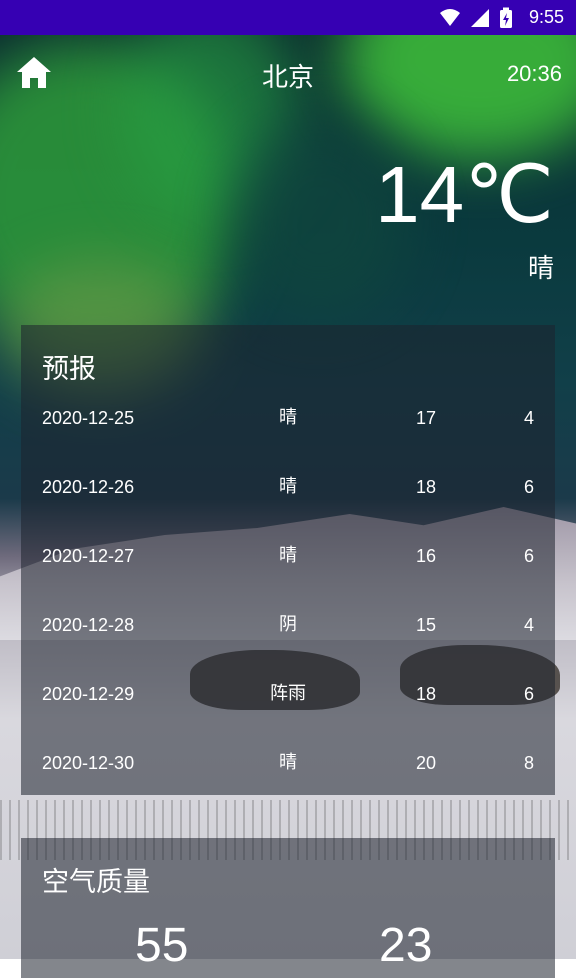 The width and height of the screenshot is (576, 978). I want to click on forecast-row: 2020-12-28 阴 15 4, so click(288, 625).